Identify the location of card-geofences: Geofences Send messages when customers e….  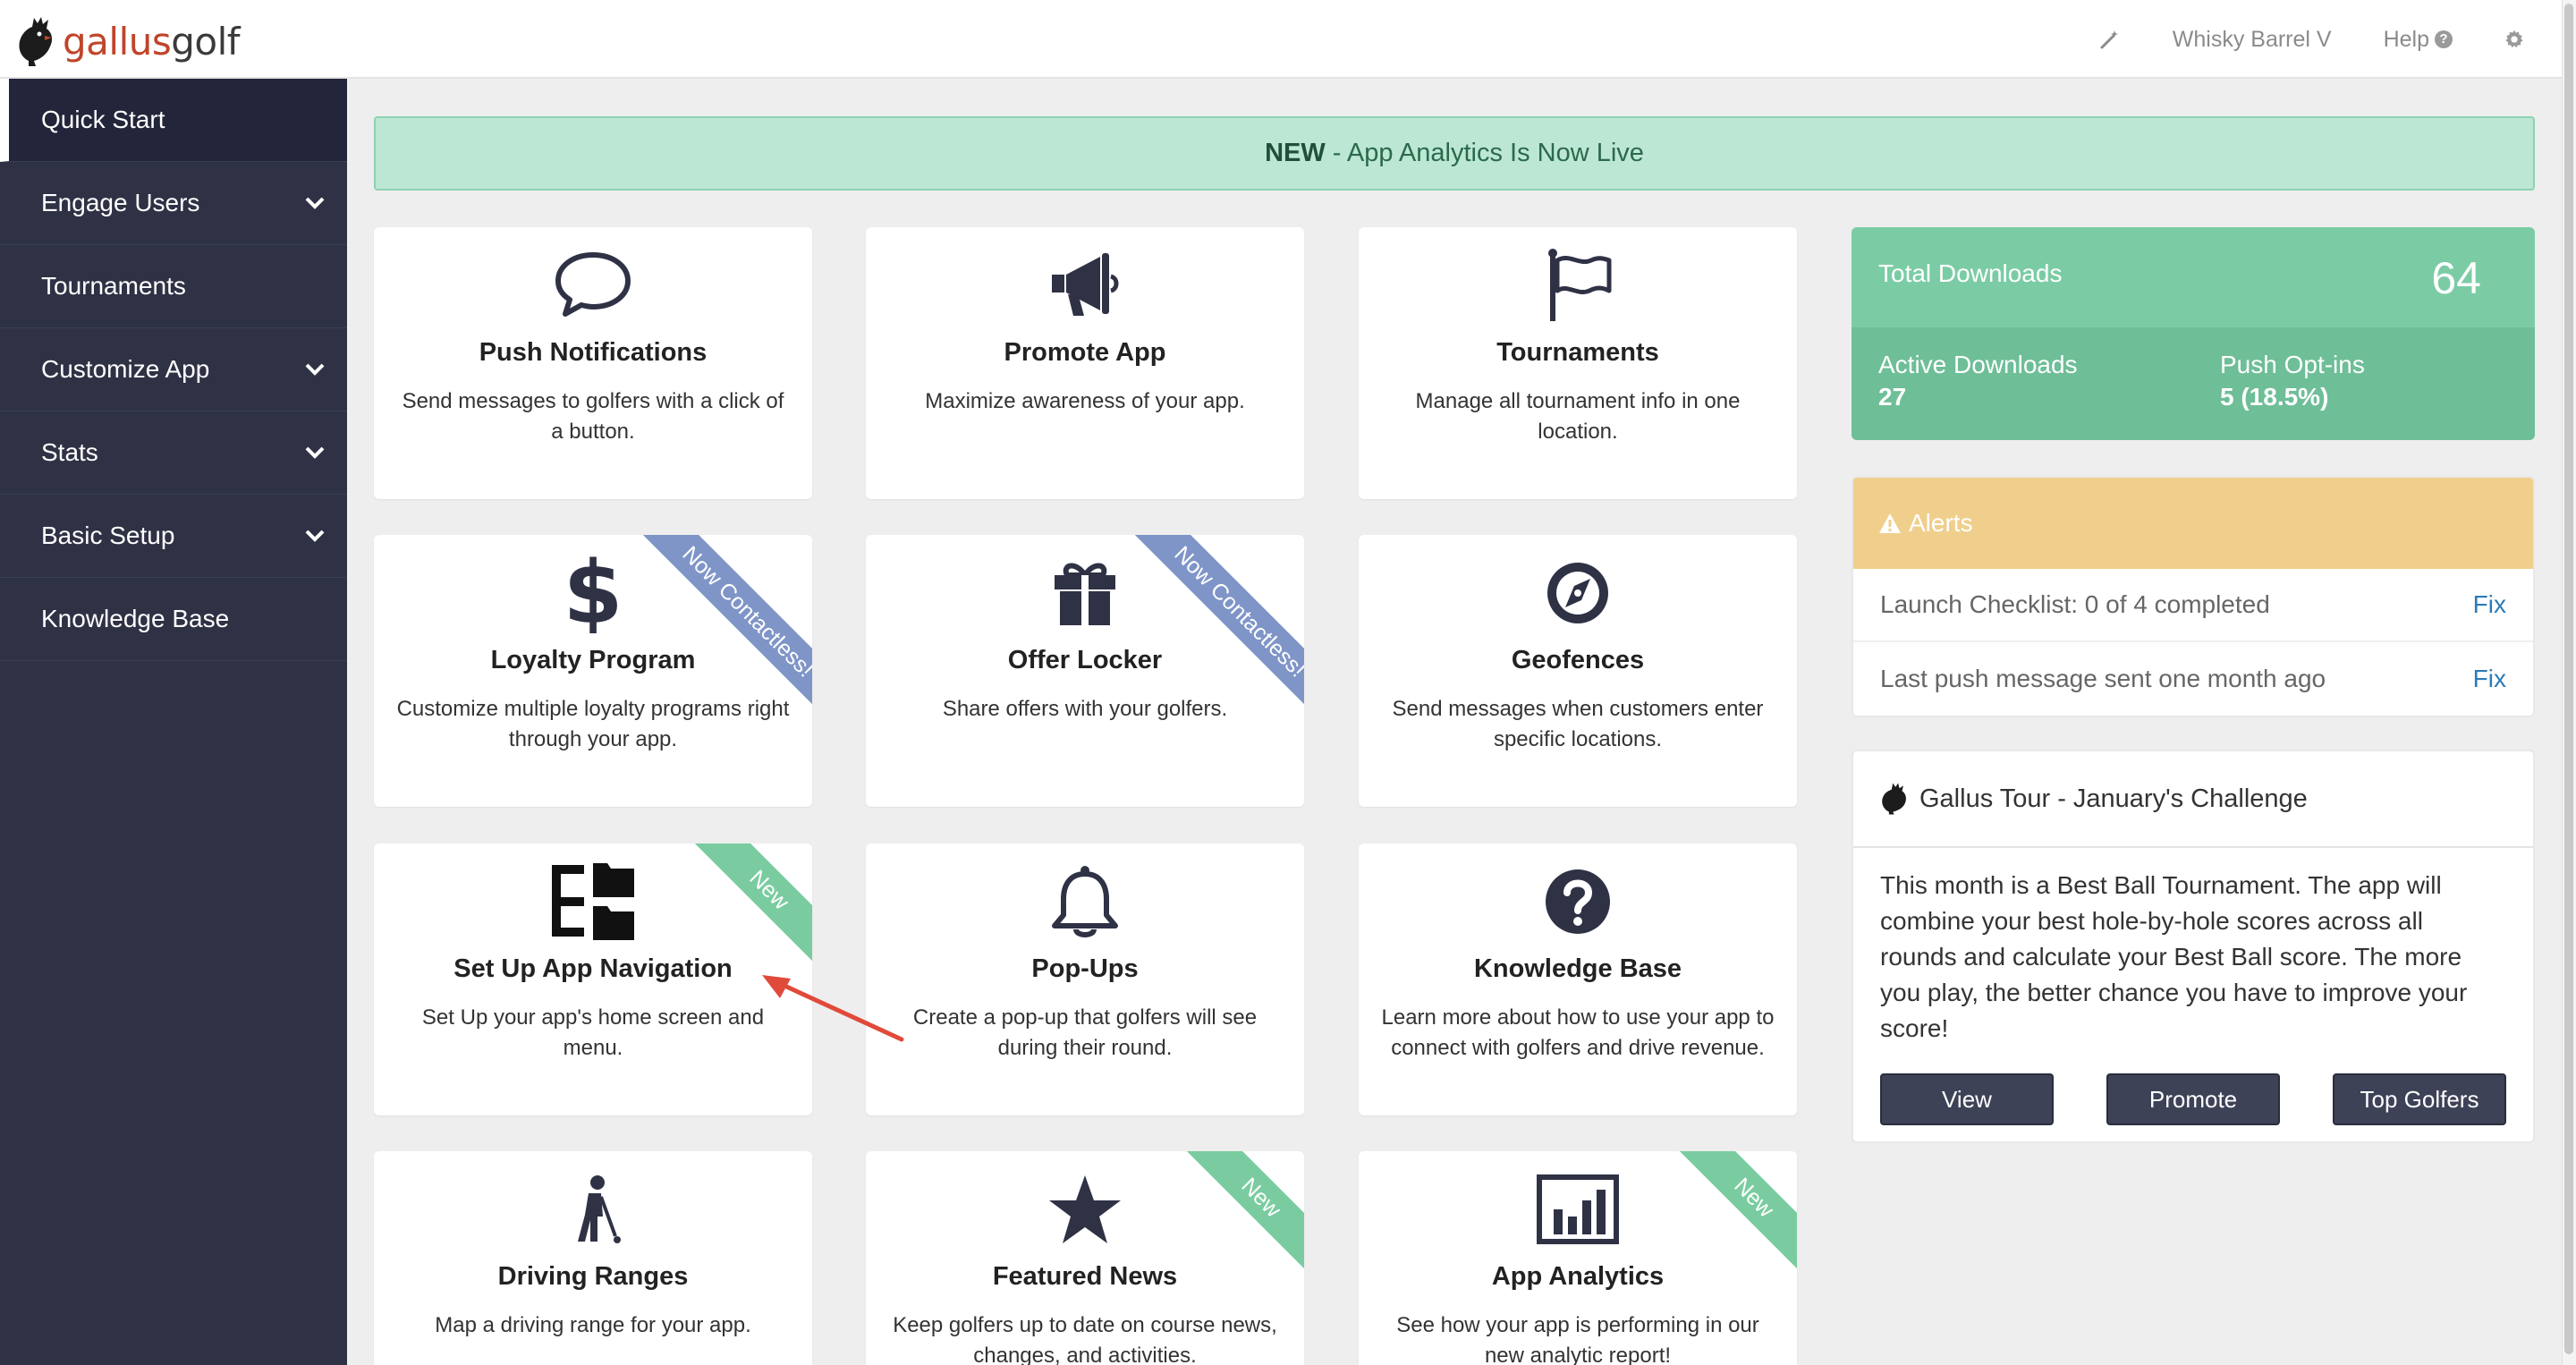
(1578, 671).